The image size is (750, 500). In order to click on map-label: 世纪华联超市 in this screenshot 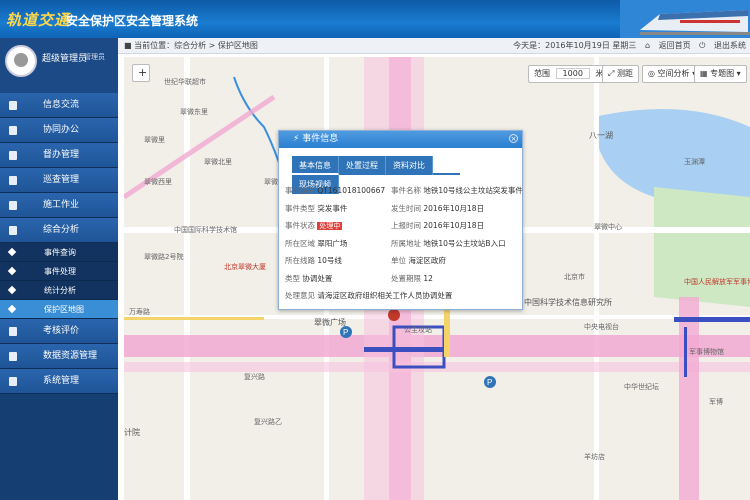, I will do `click(185, 82)`.